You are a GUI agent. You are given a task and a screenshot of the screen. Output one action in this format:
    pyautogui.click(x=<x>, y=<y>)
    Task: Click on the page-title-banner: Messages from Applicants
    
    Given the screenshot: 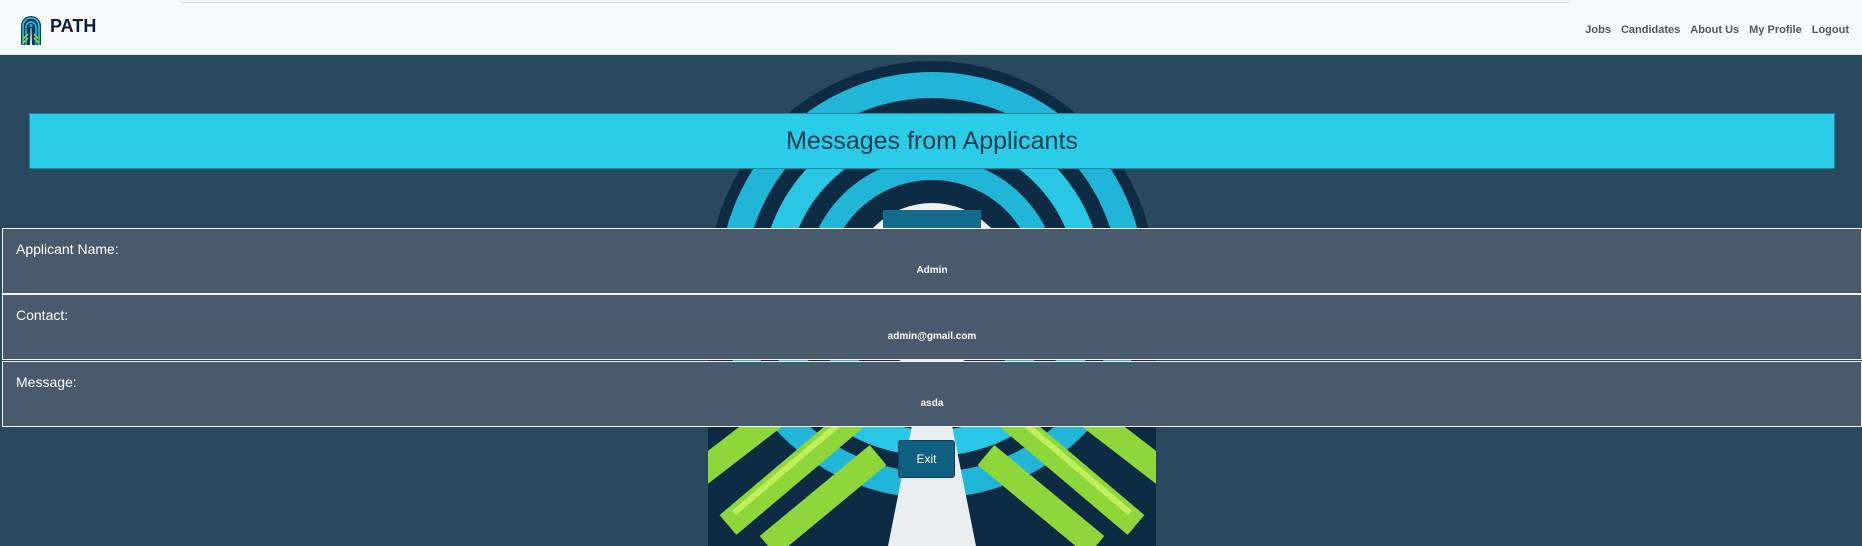 What is the action you would take?
    pyautogui.click(x=932, y=141)
    